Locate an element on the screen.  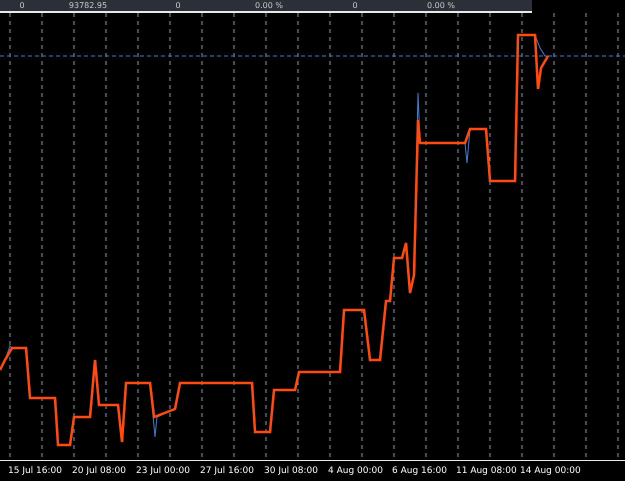
time-label: 20 Jul 08:00 is located at coordinates (99, 471).